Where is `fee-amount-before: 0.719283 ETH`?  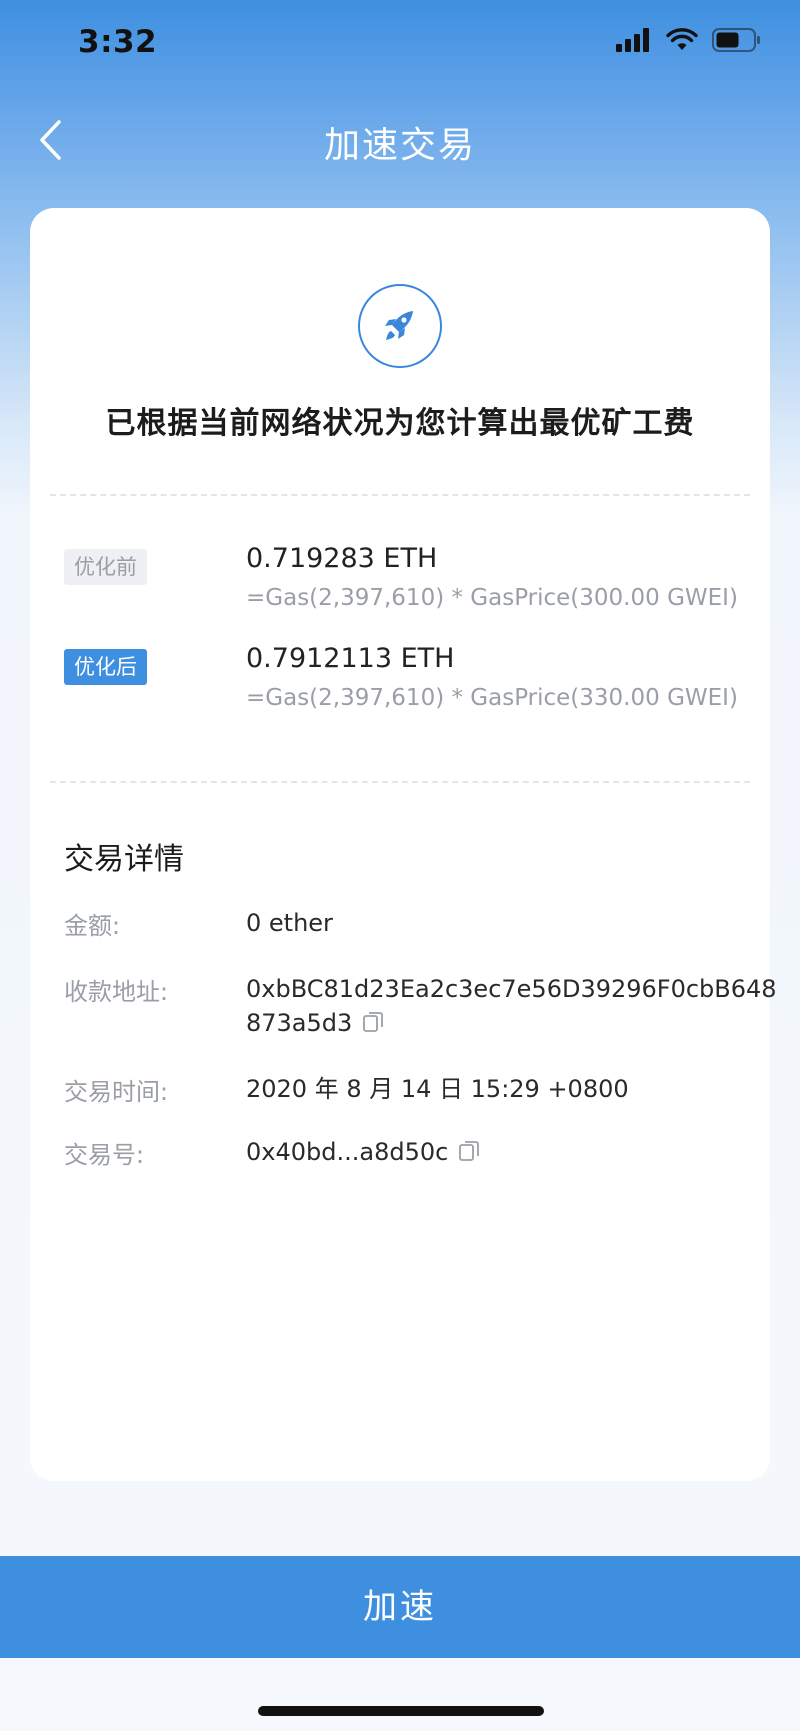 fee-amount-before: 0.719283 ETH is located at coordinates (342, 558).